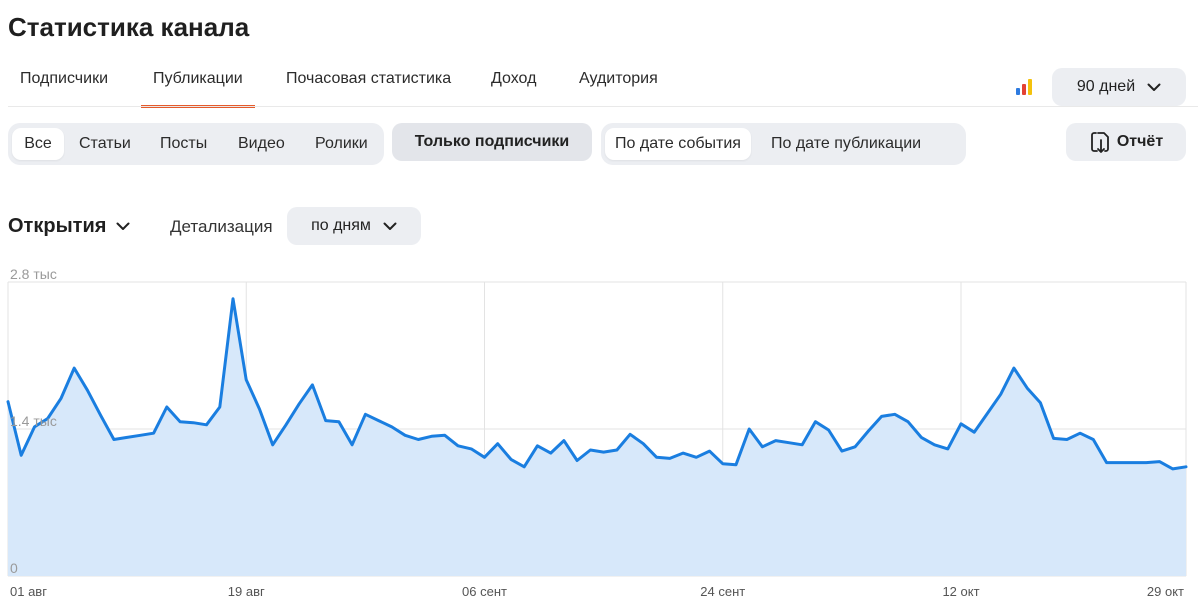  I want to click on filter-shorts: Ролики, so click(341, 144).